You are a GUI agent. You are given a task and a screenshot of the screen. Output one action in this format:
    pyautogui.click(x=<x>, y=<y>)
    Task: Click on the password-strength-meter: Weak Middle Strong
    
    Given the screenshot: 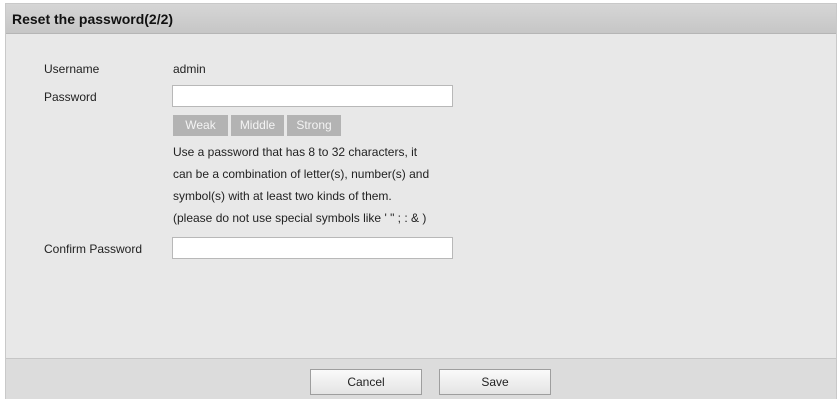 What is the action you would take?
    pyautogui.click(x=257, y=125)
    